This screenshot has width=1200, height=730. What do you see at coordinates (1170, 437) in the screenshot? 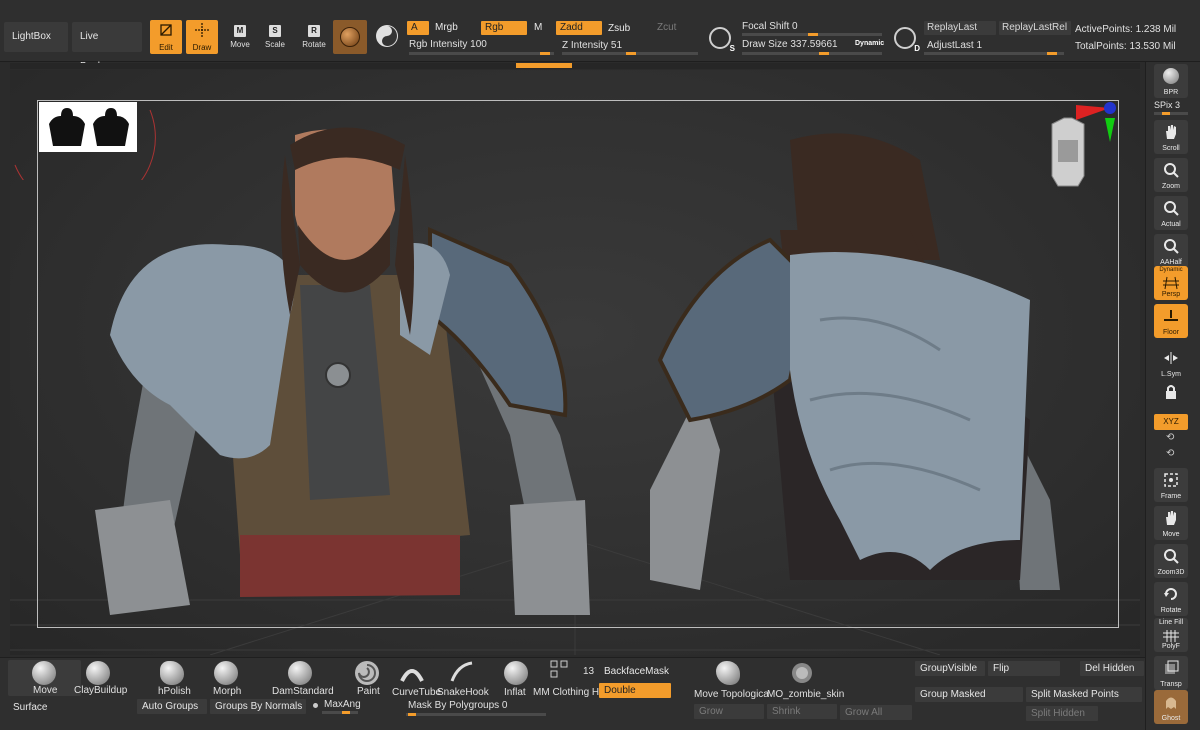
I see `rotate-axis-icon: ⟲` at bounding box center [1170, 437].